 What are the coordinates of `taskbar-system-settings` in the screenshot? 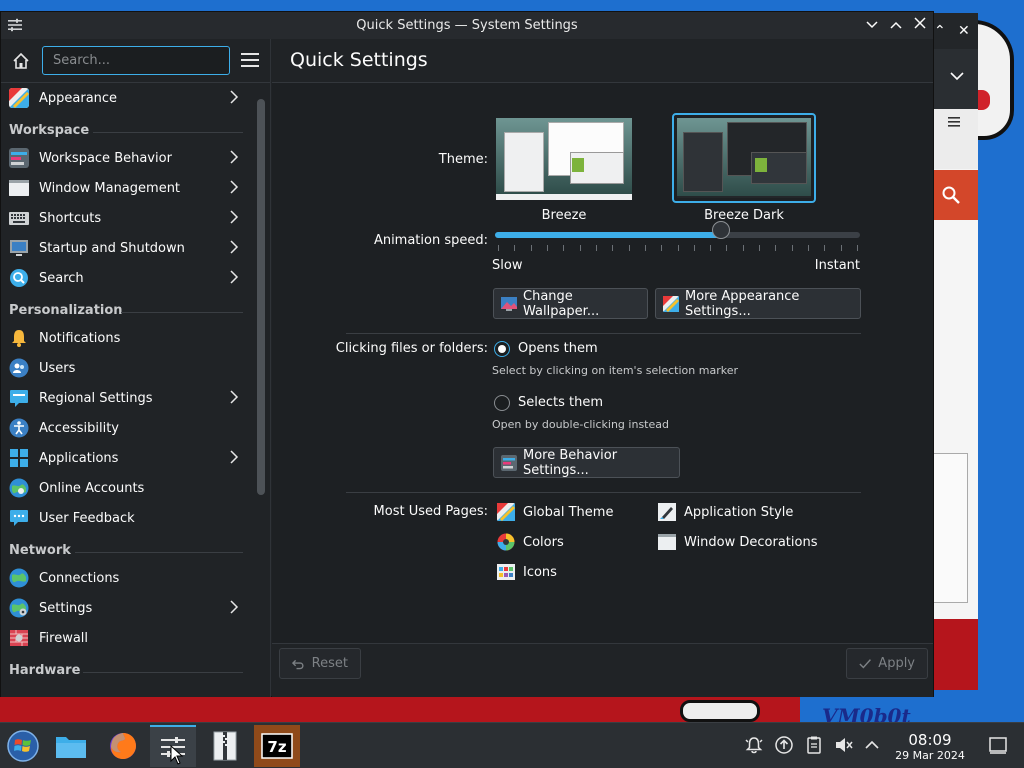 It's located at (173, 746).